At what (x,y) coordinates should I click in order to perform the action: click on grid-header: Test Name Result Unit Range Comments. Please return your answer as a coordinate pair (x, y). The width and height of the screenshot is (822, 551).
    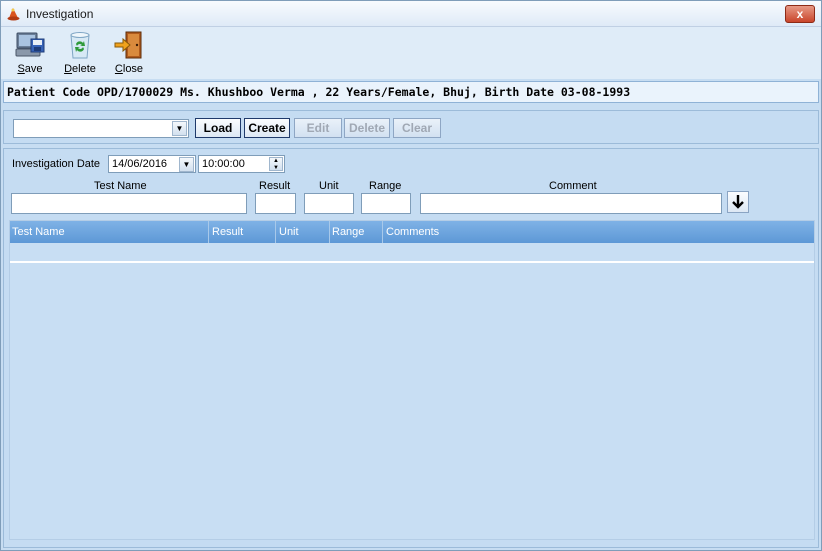
    Looking at the image, I should click on (412, 232).